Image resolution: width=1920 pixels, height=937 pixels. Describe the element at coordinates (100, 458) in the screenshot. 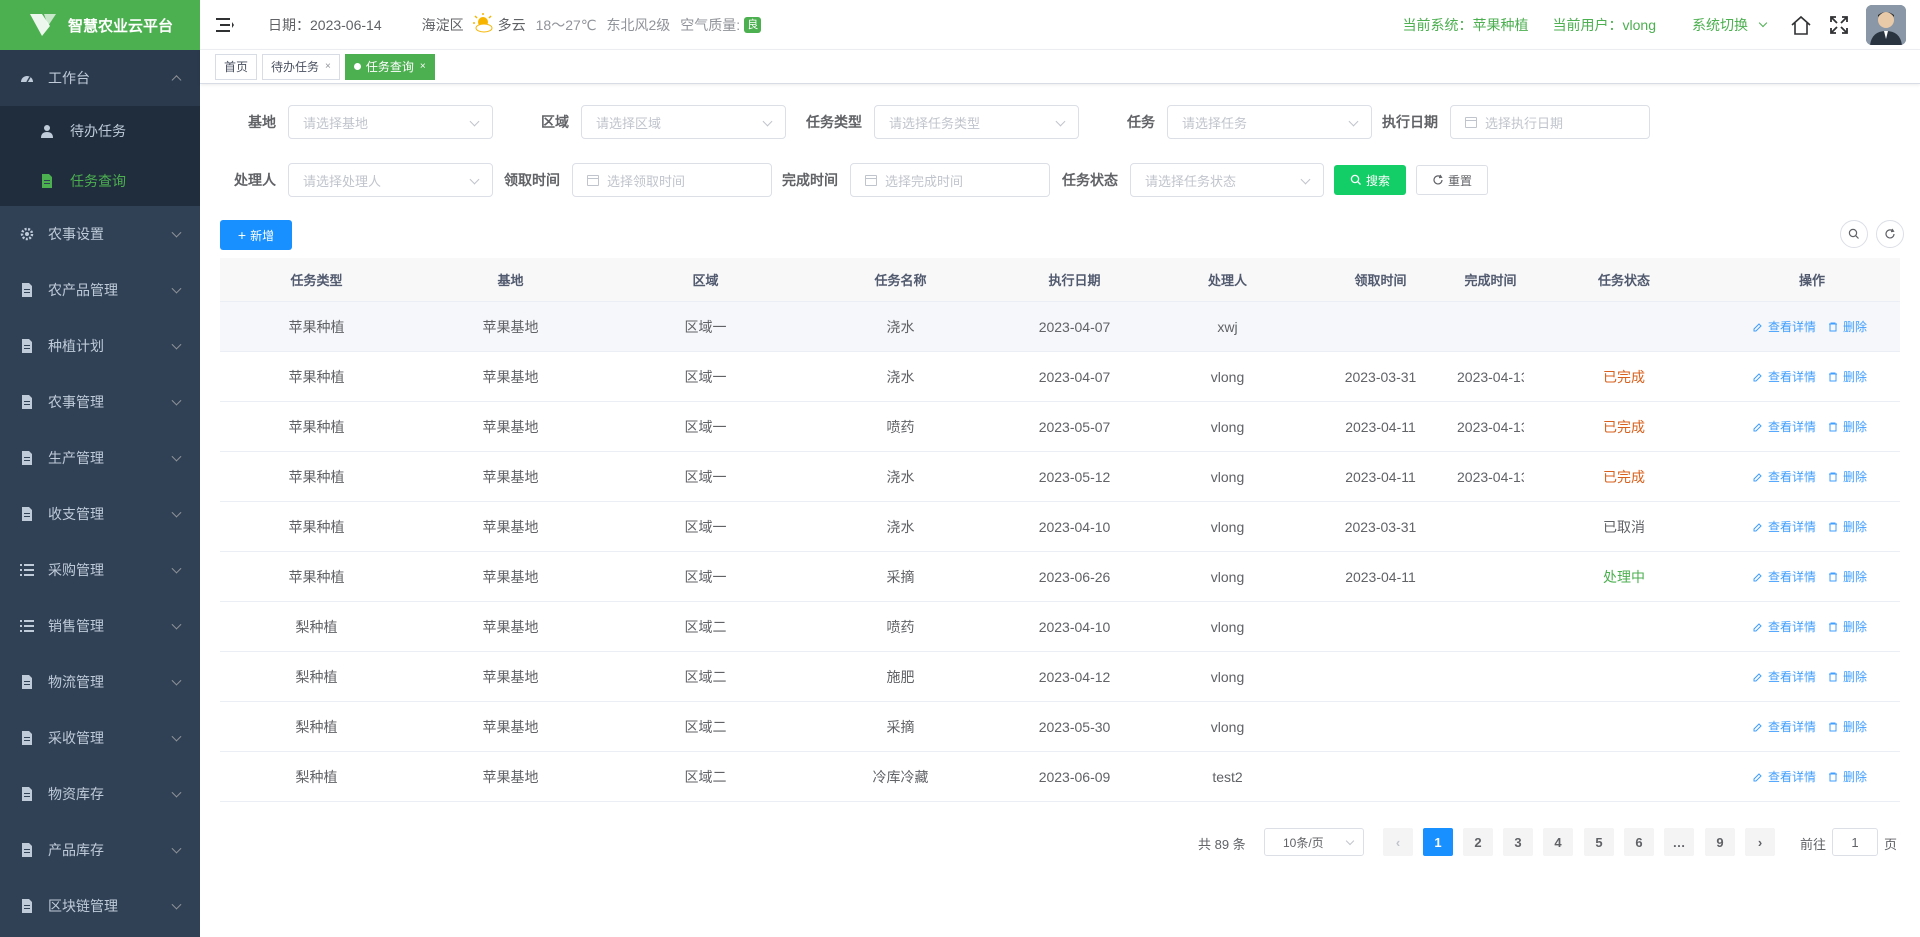

I see `sidebar-item-5: 生产管理` at that location.